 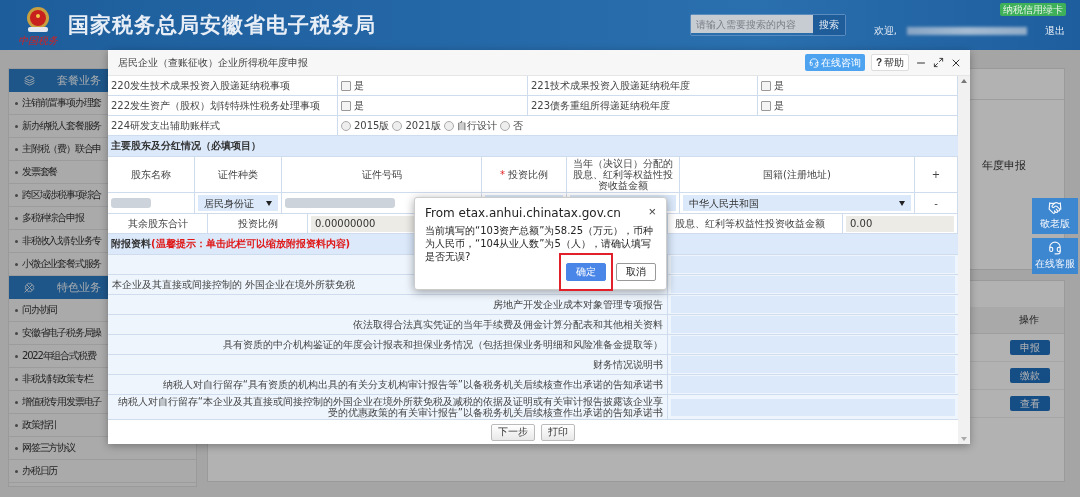 I want to click on column-header: 股东名称, so click(x=151, y=174).